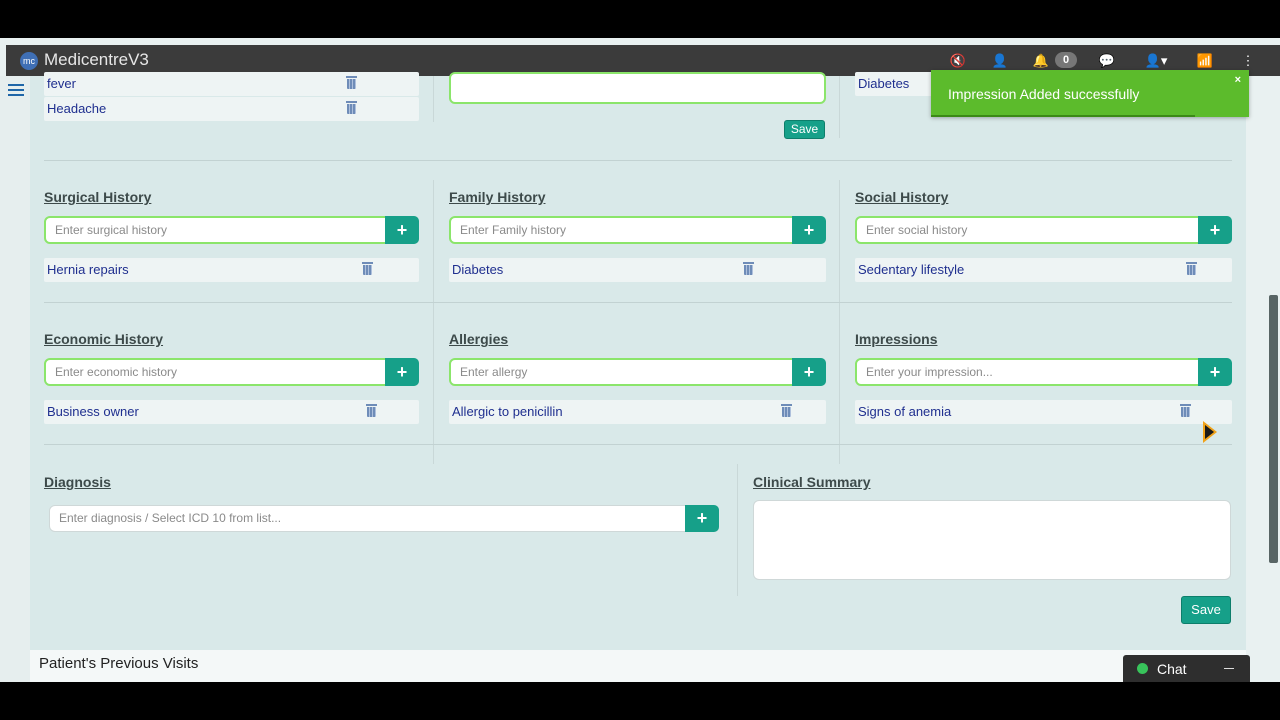 This screenshot has width=1280, height=720. What do you see at coordinates (637, 412) in the screenshot?
I see `list-item: Allergic to penicillin` at bounding box center [637, 412].